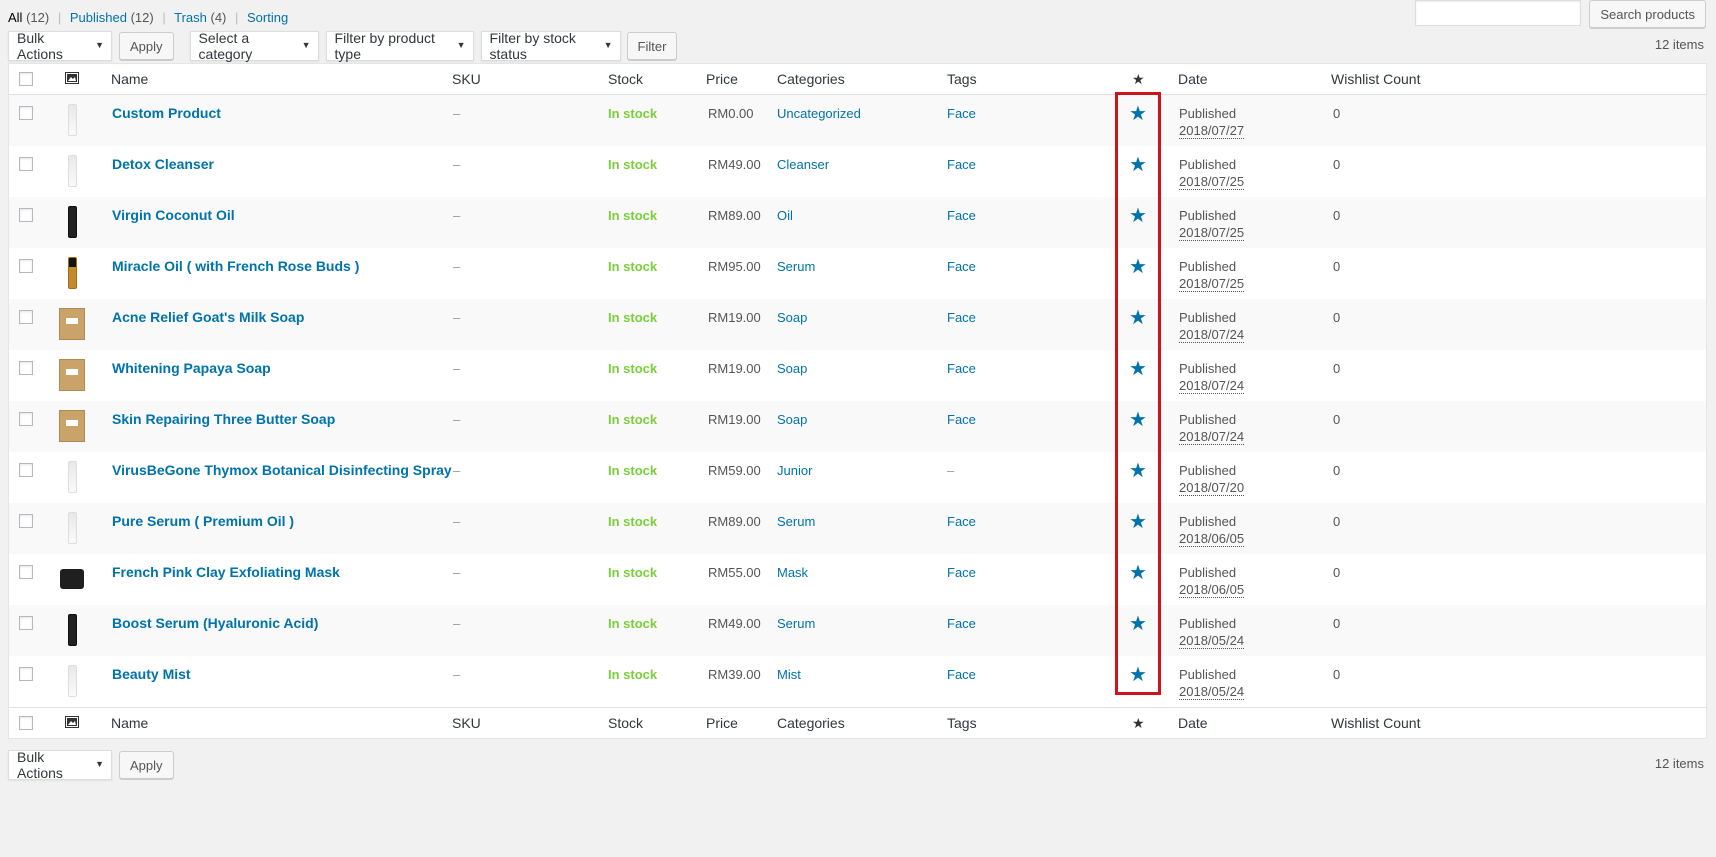 The width and height of the screenshot is (1716, 857). Describe the element at coordinates (15, 17) in the screenshot. I see `view-all-label: All` at that location.